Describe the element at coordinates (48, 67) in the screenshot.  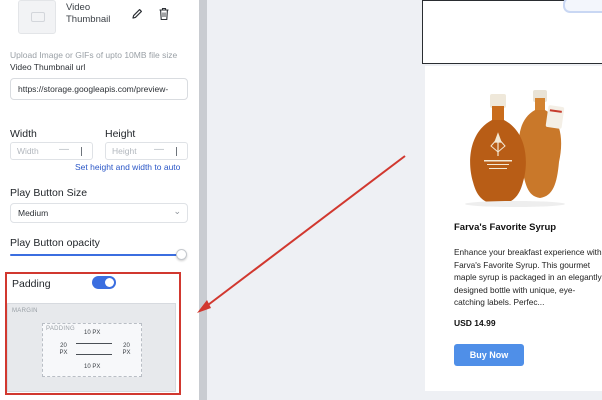
I see `thumbnail-url-label: Video Thumbnail url` at that location.